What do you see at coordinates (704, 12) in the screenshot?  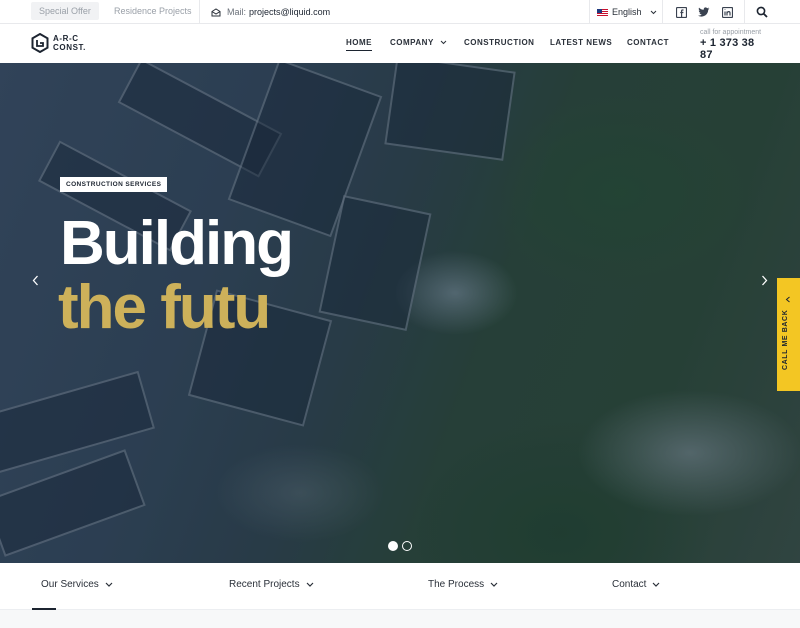 I see `twitter-icon` at bounding box center [704, 12].